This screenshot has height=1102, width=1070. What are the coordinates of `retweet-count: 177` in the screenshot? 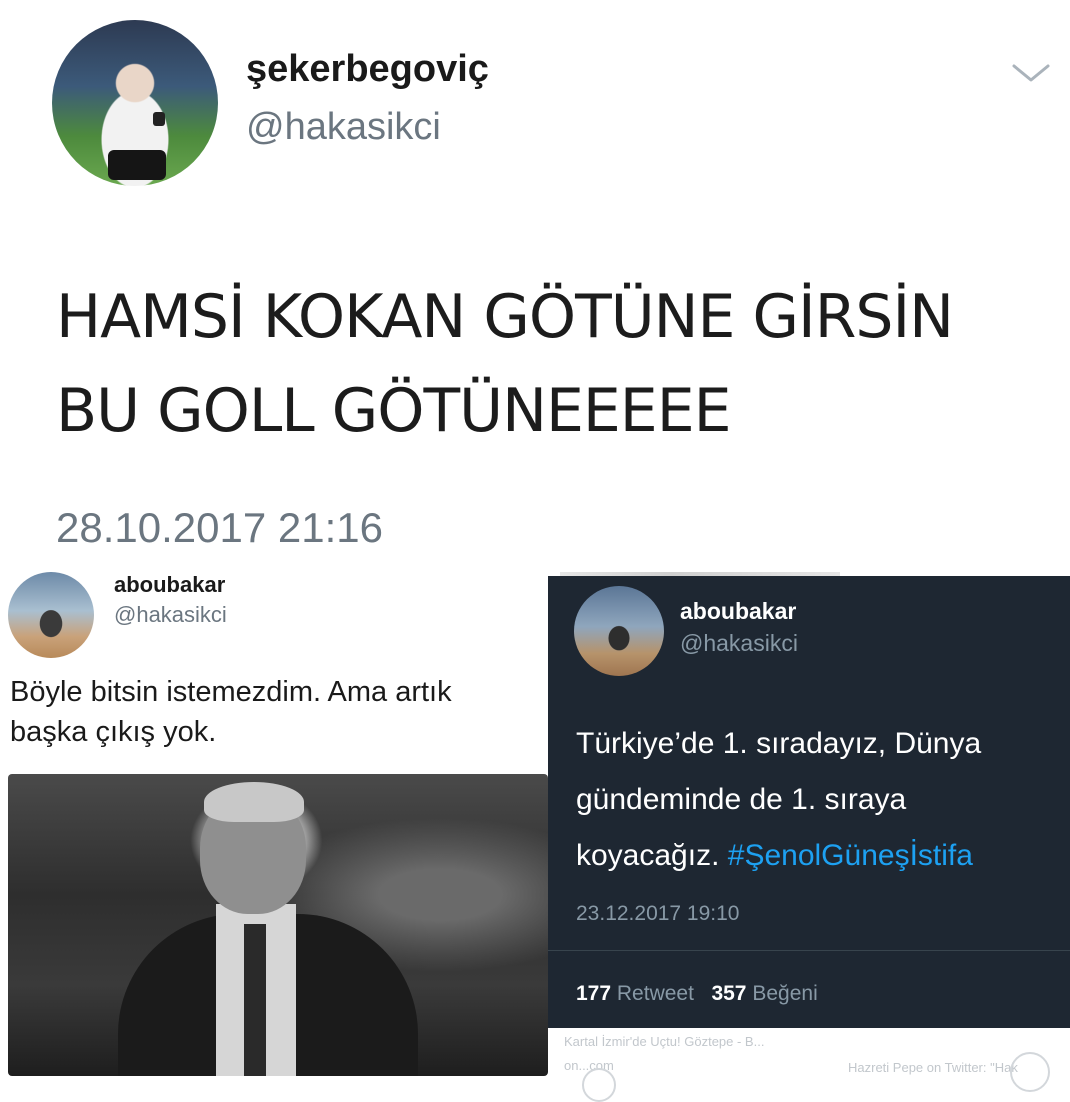 It's located at (593, 993).